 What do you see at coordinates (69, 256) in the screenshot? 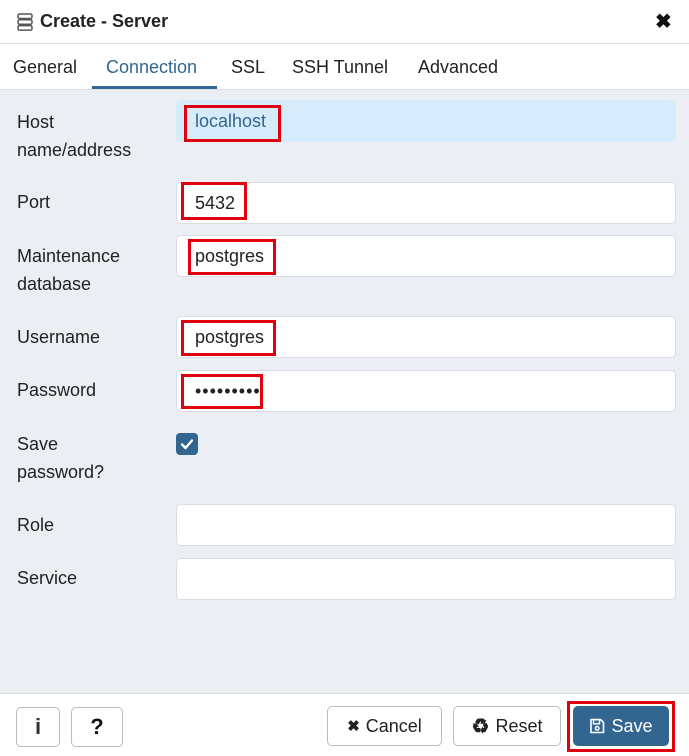
I see `maintenance-db-label-line1: Maintenance` at bounding box center [69, 256].